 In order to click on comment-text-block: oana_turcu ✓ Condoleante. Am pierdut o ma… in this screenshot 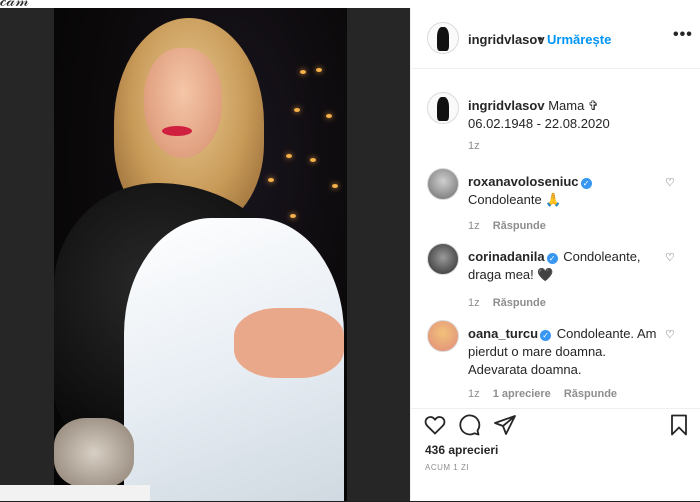, I will do `click(568, 352)`.